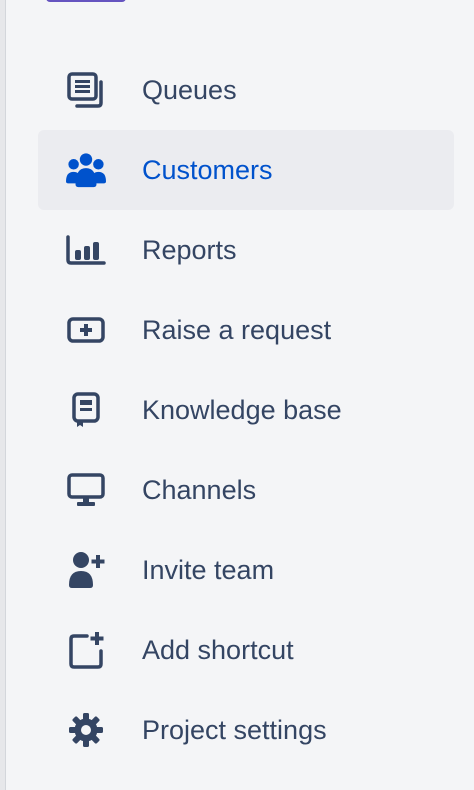 The width and height of the screenshot is (474, 790). I want to click on sidebar-item-label: Knowledge base, so click(242, 410).